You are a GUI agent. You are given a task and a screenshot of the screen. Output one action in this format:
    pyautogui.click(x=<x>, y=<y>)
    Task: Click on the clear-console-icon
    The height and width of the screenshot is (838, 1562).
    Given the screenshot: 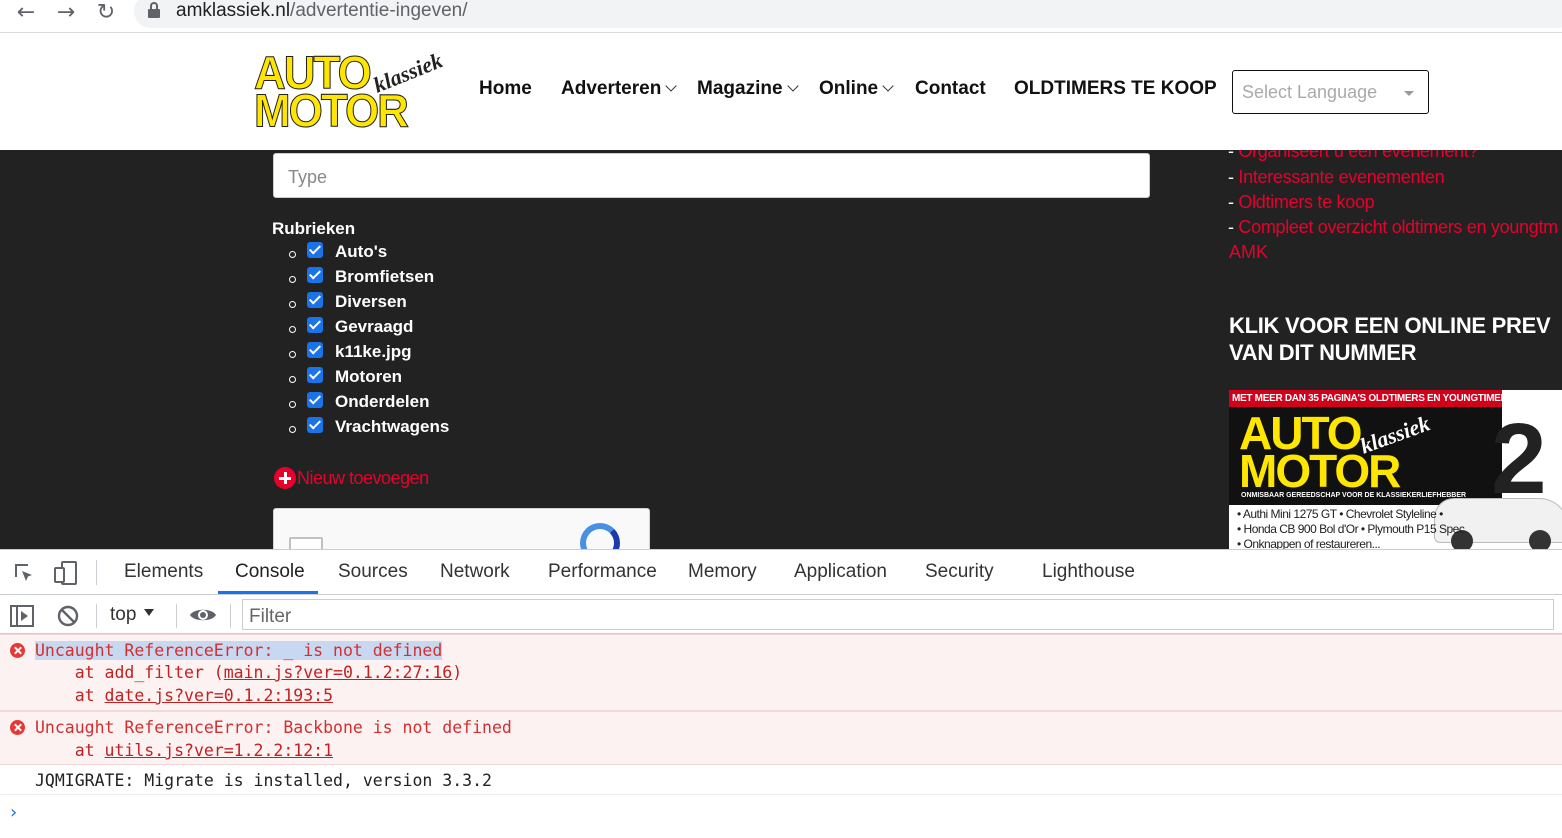 What is the action you would take?
    pyautogui.click(x=68, y=616)
    